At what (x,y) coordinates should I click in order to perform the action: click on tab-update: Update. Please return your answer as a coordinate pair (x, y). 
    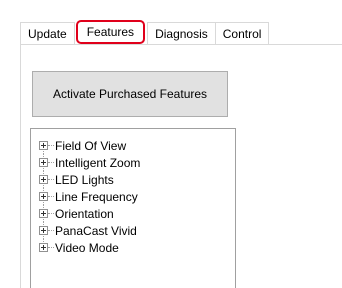
    Looking at the image, I should click on (47, 33).